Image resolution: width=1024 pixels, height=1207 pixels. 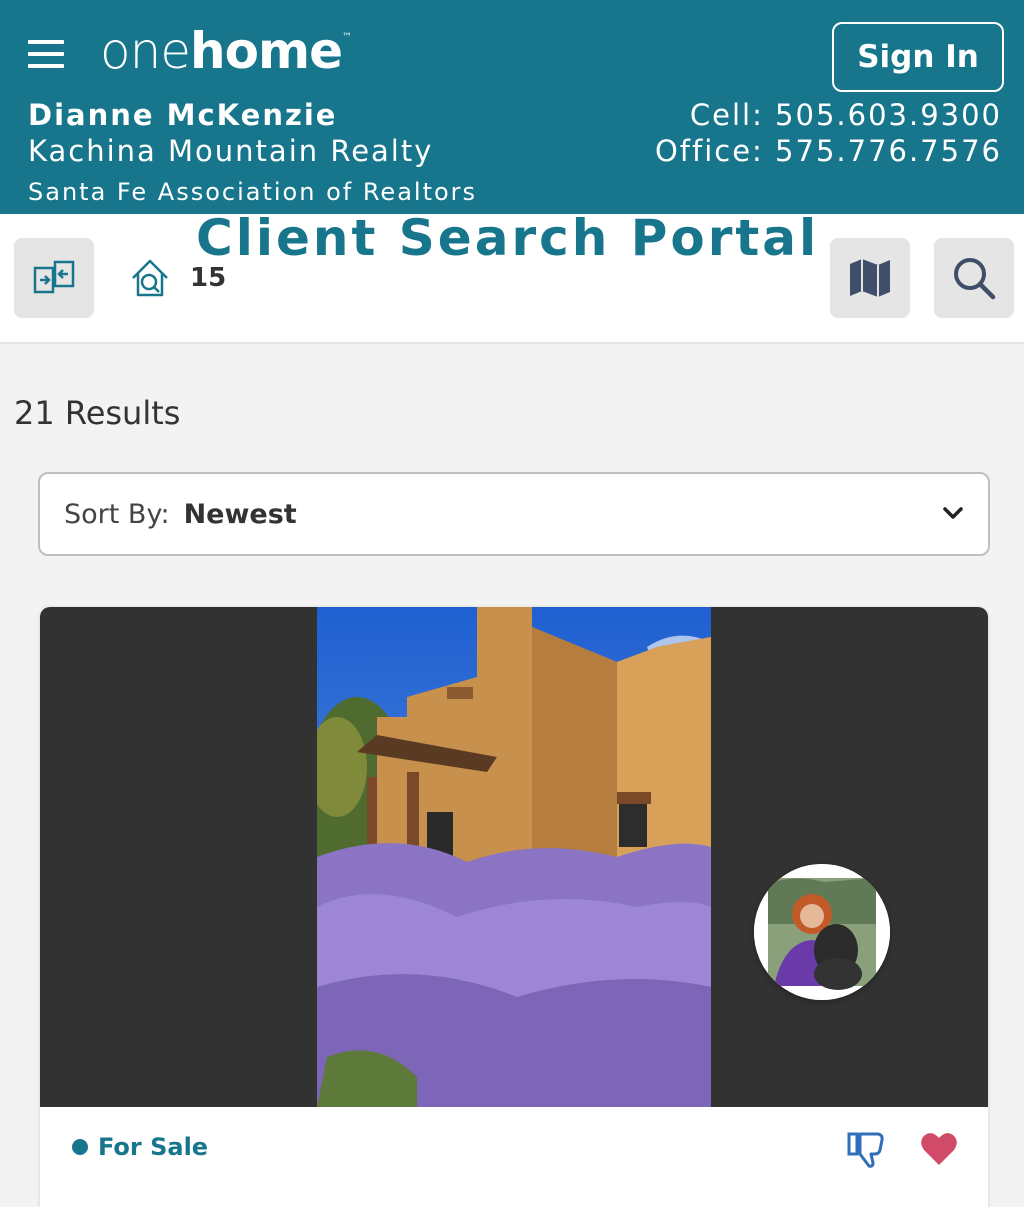 I want to click on map-view-button, so click(x=870, y=278).